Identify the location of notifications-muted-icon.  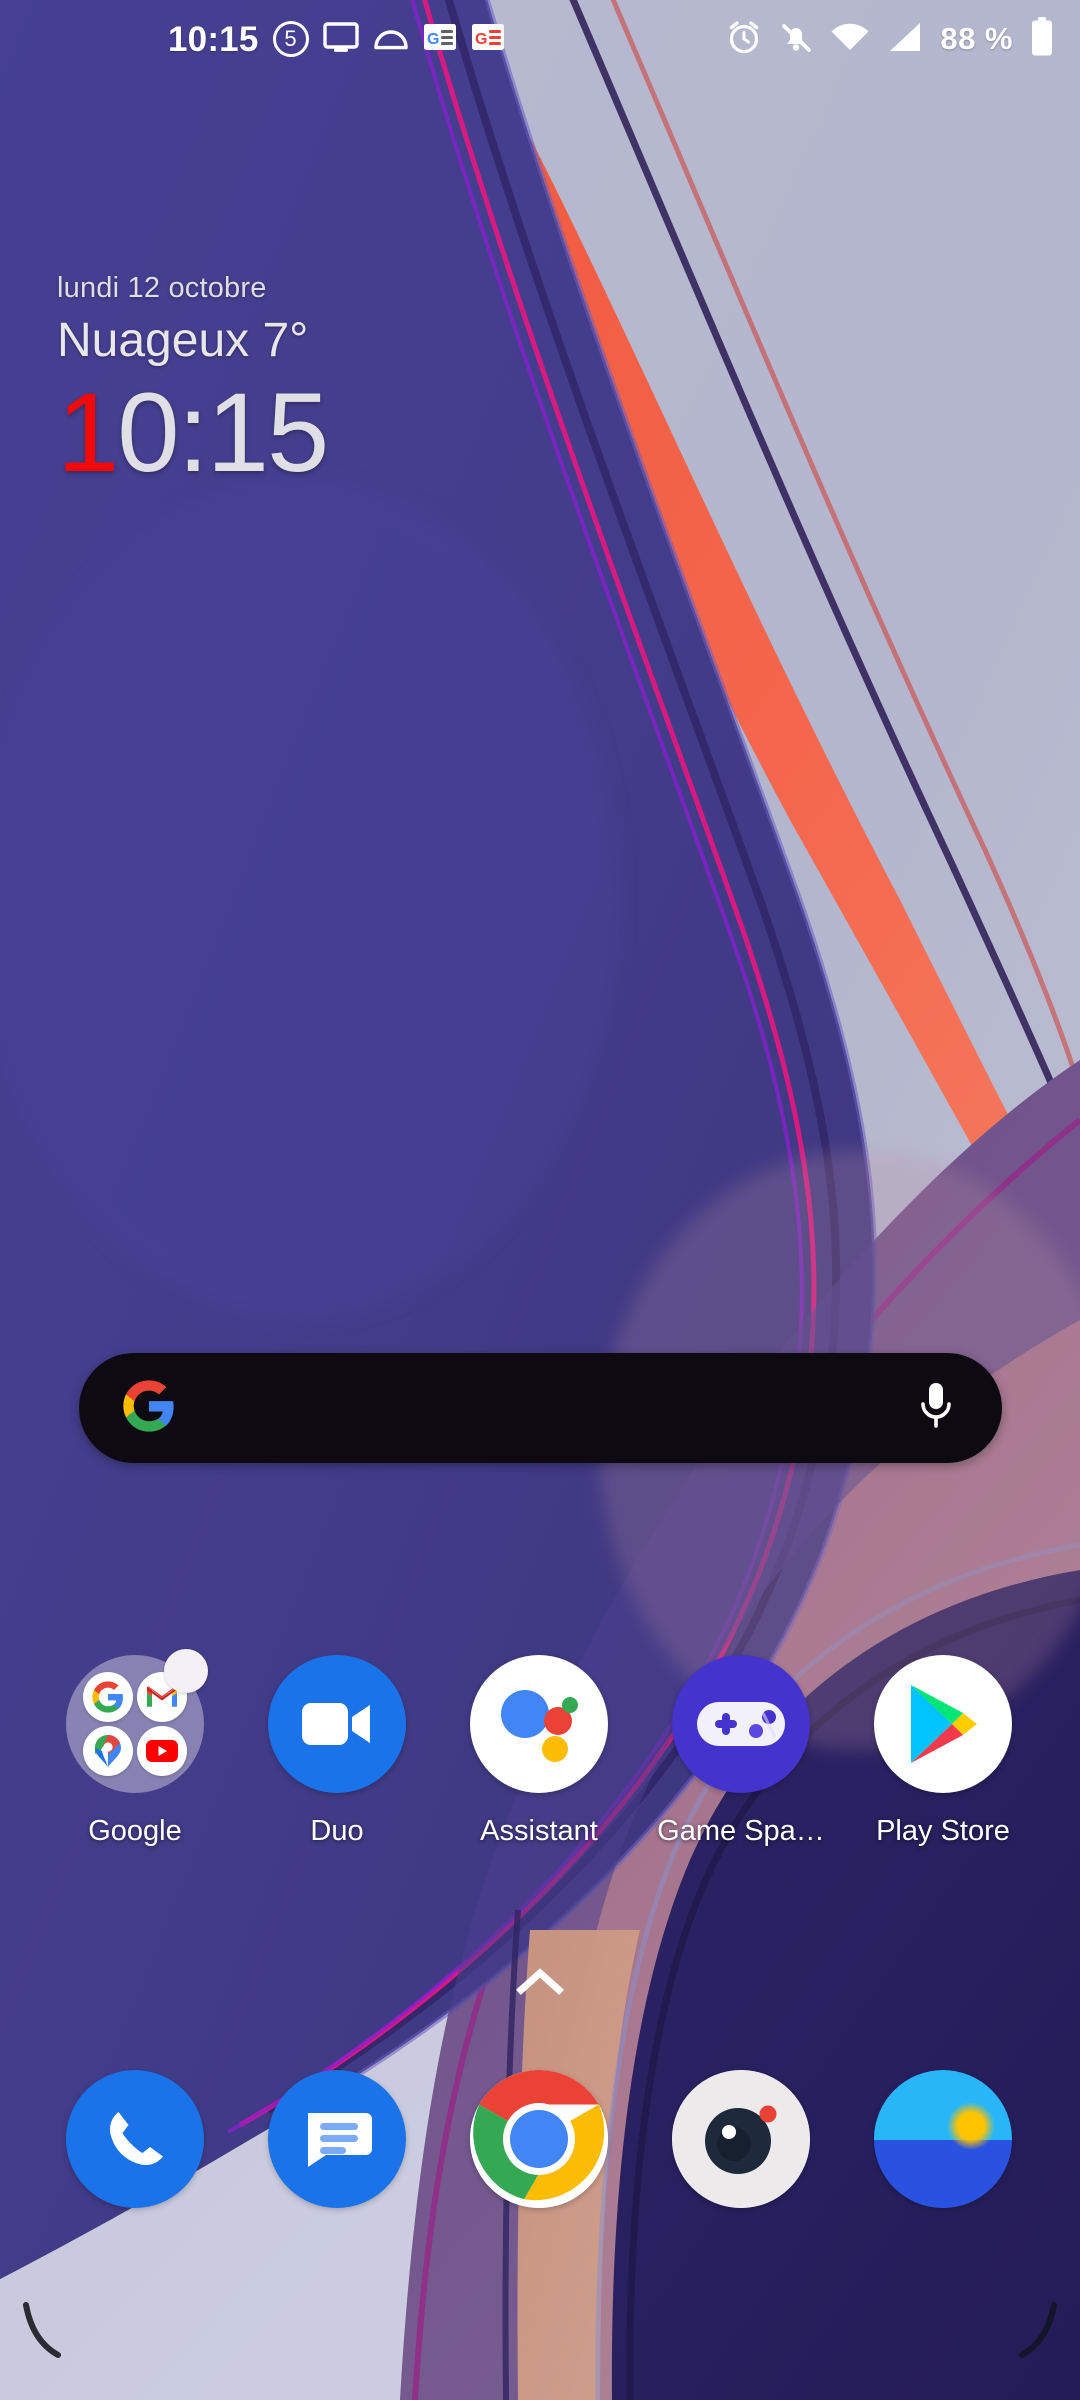
(796, 39).